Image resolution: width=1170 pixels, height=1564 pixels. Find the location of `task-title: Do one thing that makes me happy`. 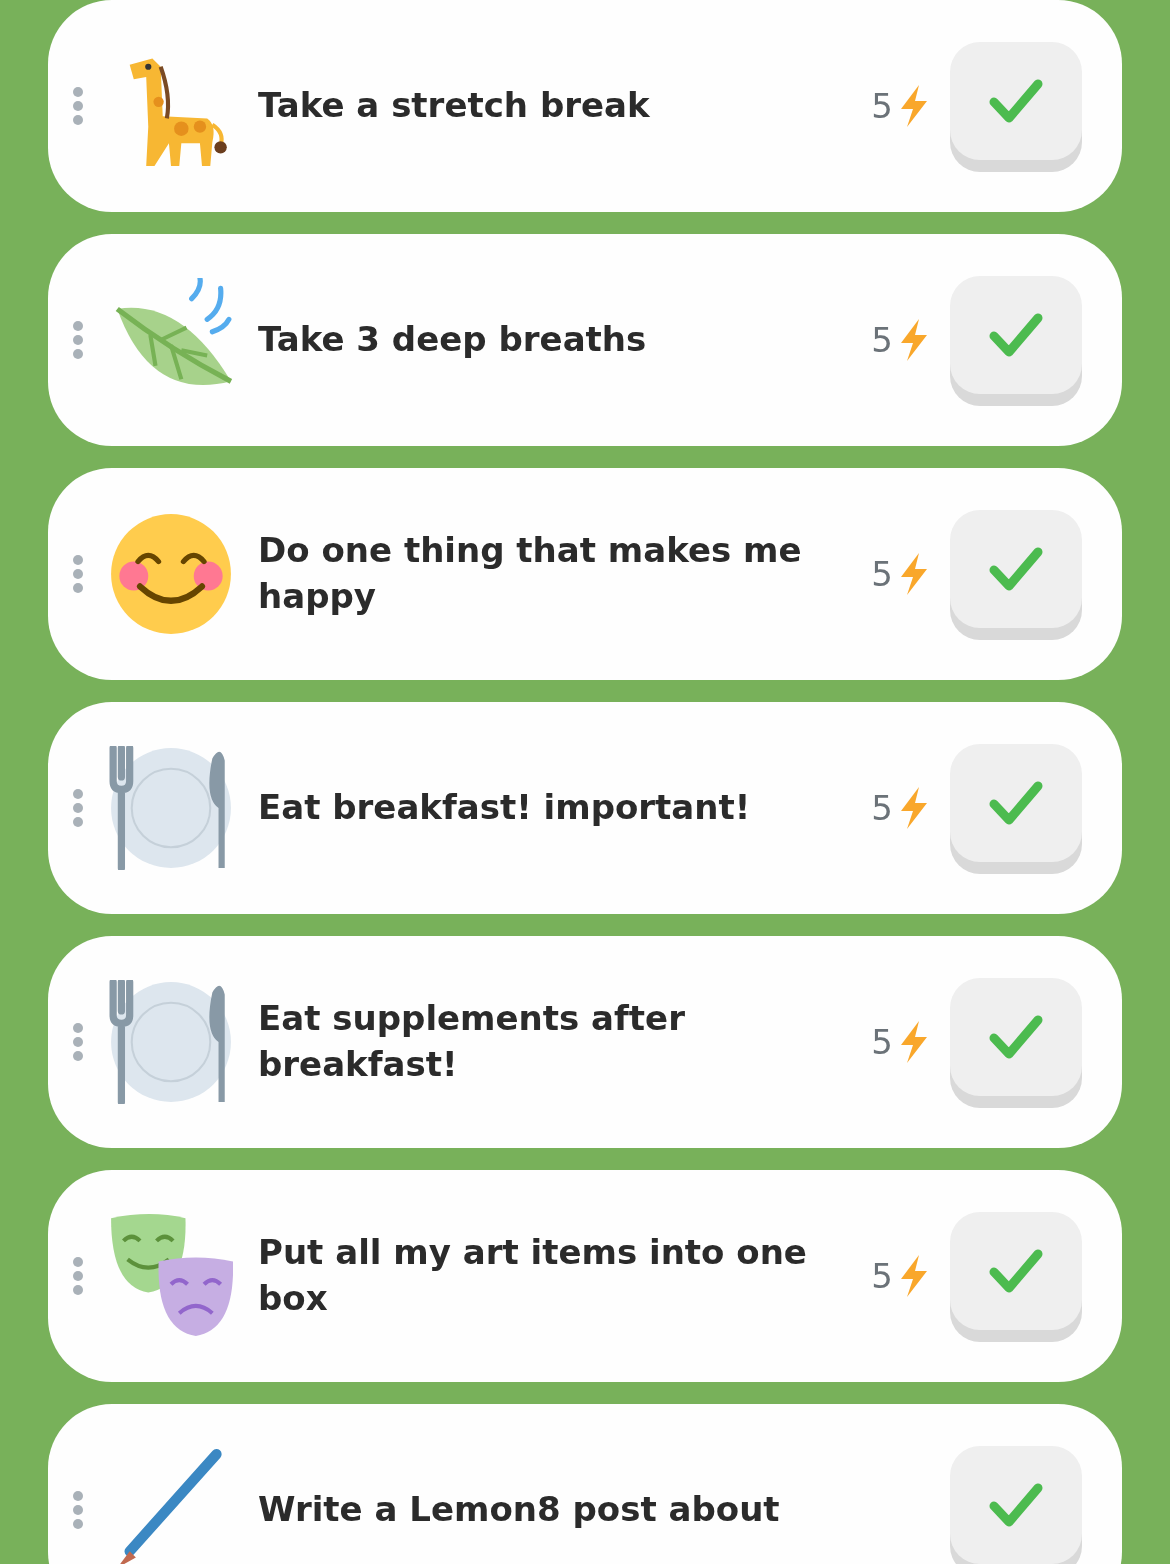

task-title: Do one thing that makes me happy is located at coordinates (530, 573).